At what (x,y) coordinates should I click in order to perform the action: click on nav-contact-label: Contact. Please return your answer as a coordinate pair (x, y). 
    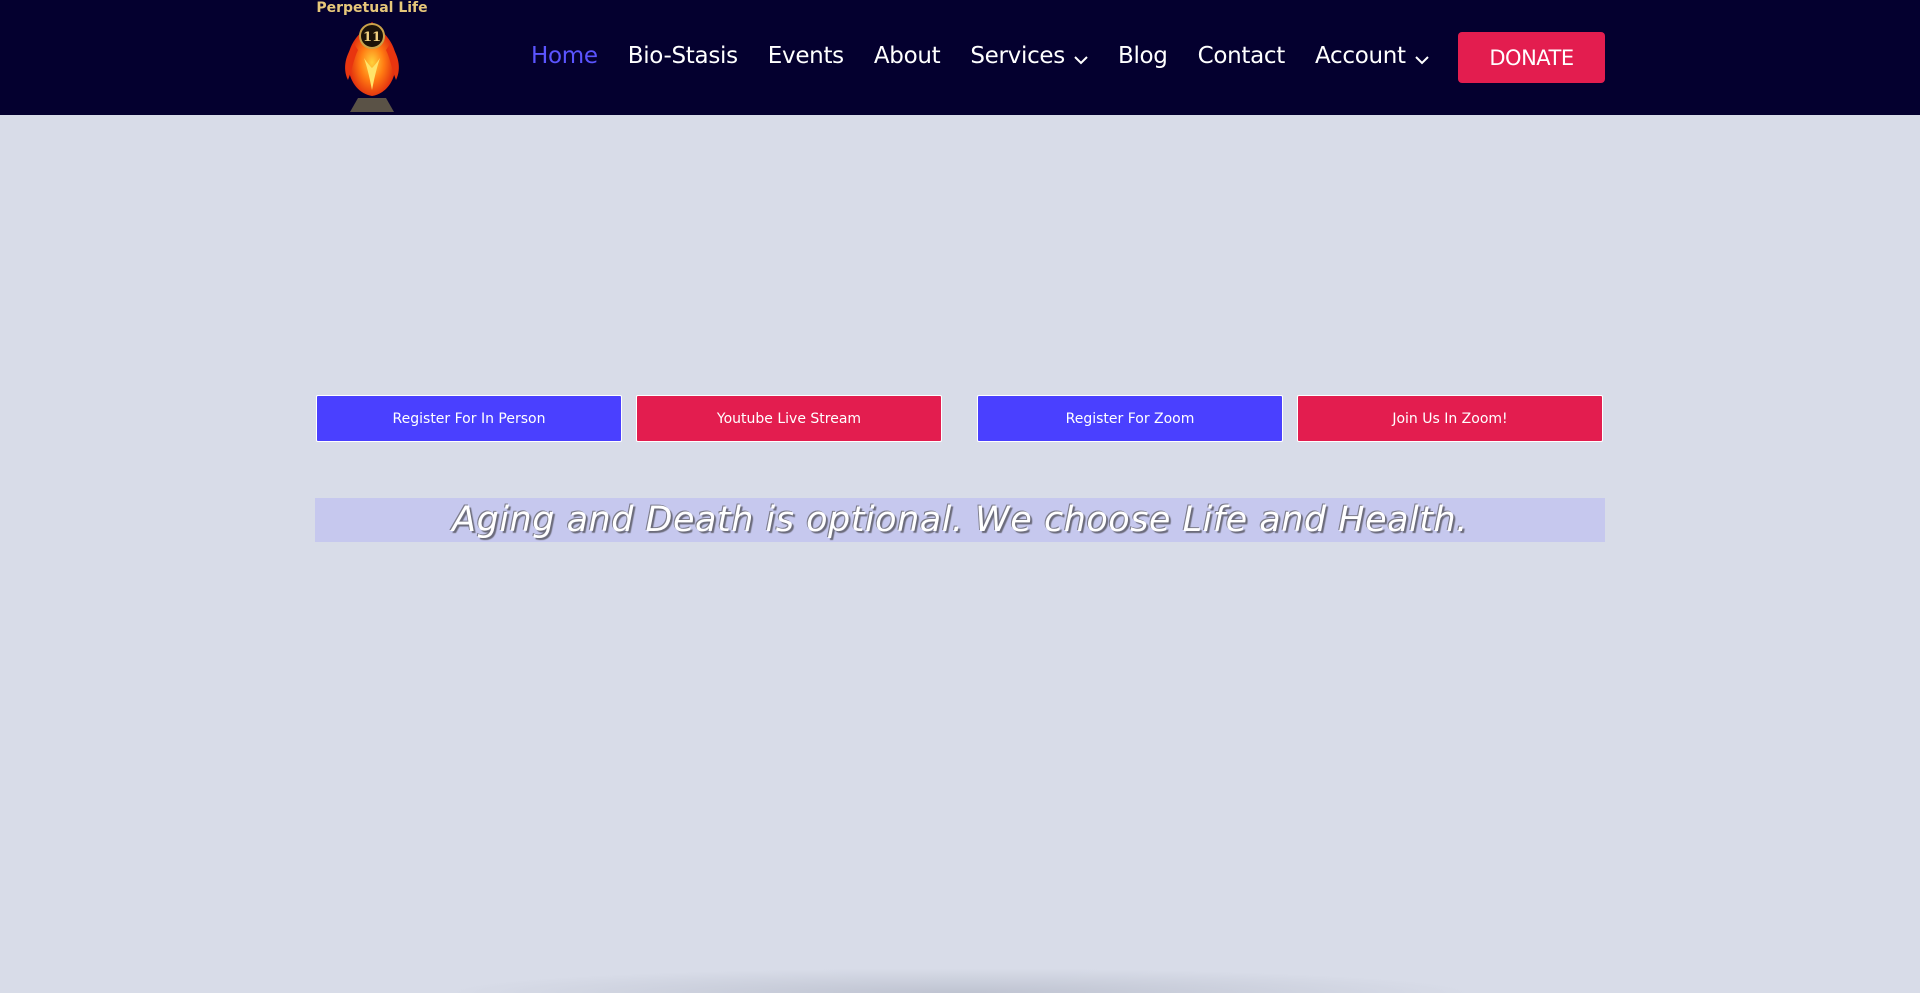
    Looking at the image, I should click on (1241, 56).